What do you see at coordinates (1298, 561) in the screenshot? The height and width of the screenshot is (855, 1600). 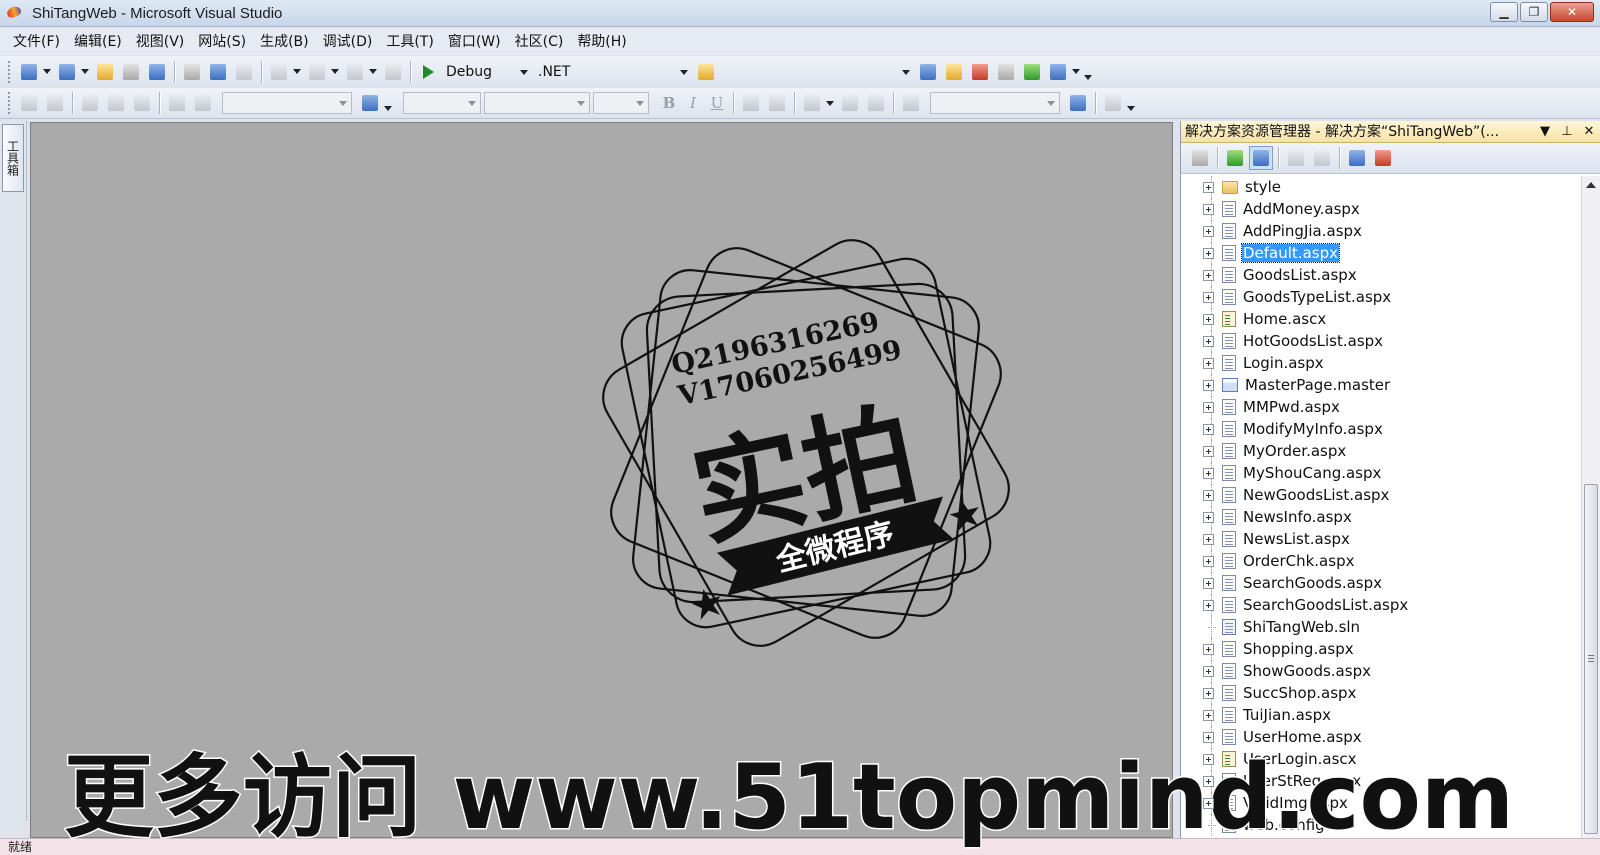 I see `tree-item-label: OrderChk.aspx` at bounding box center [1298, 561].